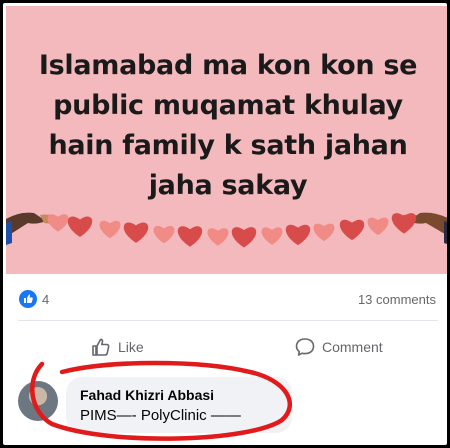  What do you see at coordinates (160, 415) in the screenshot?
I see `comment-text: PIMS—- PolyClinic ——` at bounding box center [160, 415].